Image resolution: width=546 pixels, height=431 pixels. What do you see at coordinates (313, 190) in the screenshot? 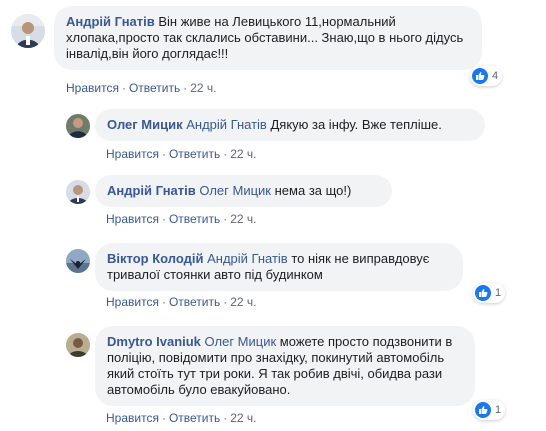
I see `comment-text: нема за що!)` at bounding box center [313, 190].